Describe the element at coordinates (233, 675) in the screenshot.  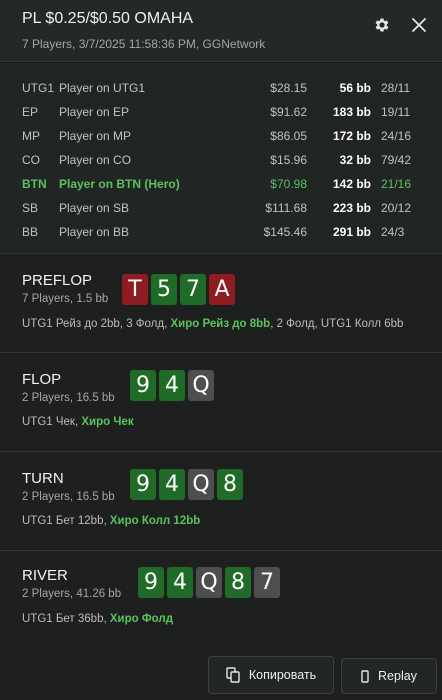
I see `copy-icon` at that location.